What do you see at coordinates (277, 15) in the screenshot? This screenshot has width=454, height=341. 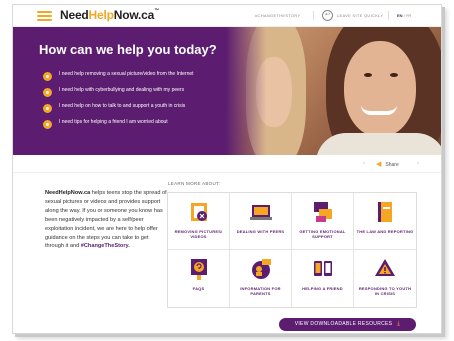 I see `hashtag-link: #CHANGETHESTORY` at bounding box center [277, 15].